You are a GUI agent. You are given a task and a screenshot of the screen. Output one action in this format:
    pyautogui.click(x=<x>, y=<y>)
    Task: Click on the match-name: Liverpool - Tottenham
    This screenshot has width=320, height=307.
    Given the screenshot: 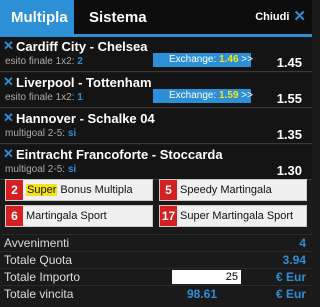 What is the action you would take?
    pyautogui.click(x=84, y=82)
    